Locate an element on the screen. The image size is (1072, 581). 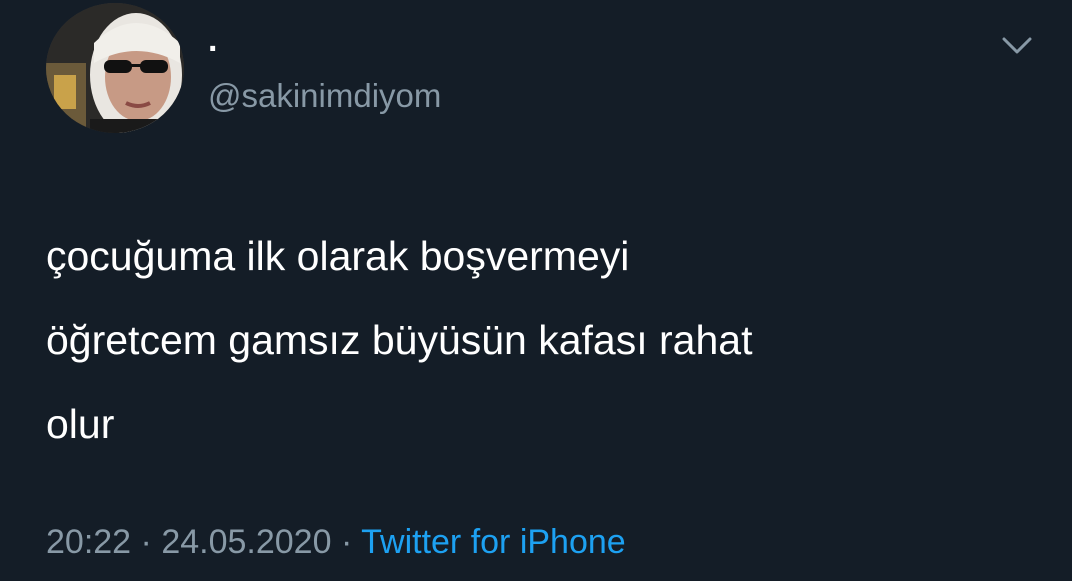
chevron-down-icon is located at coordinates (1017, 46).